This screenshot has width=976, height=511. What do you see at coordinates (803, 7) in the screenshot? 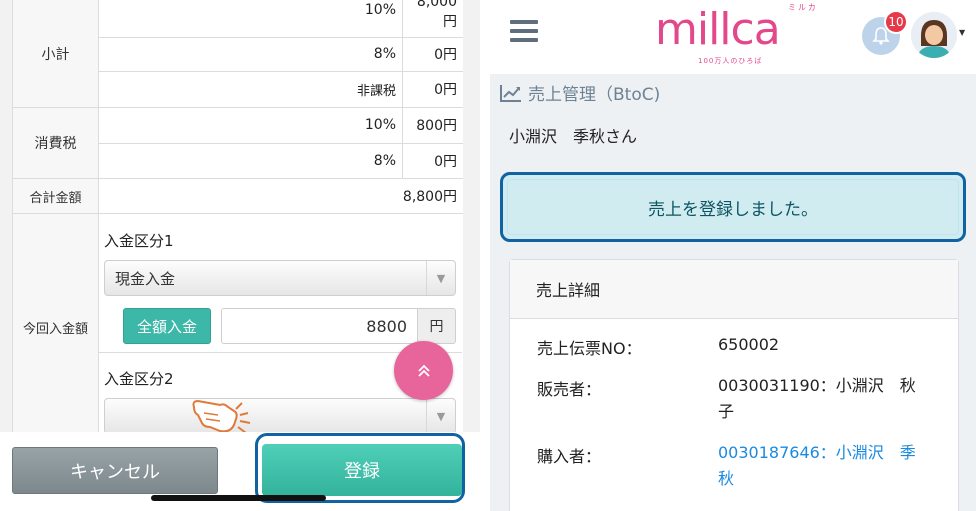
I see `logo-kana: ミルカ` at bounding box center [803, 7].